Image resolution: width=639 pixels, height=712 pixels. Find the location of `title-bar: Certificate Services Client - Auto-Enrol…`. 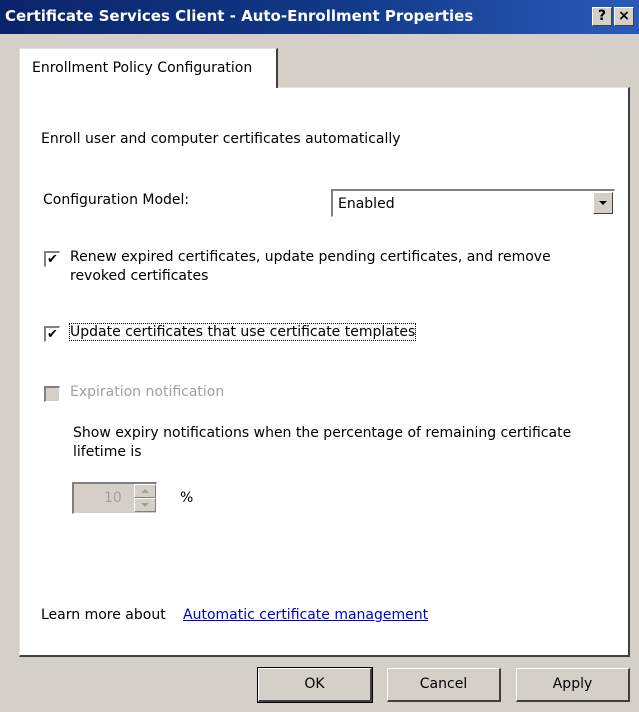

title-bar: Certificate Services Client - Auto-Enrol… is located at coordinates (319, 17).